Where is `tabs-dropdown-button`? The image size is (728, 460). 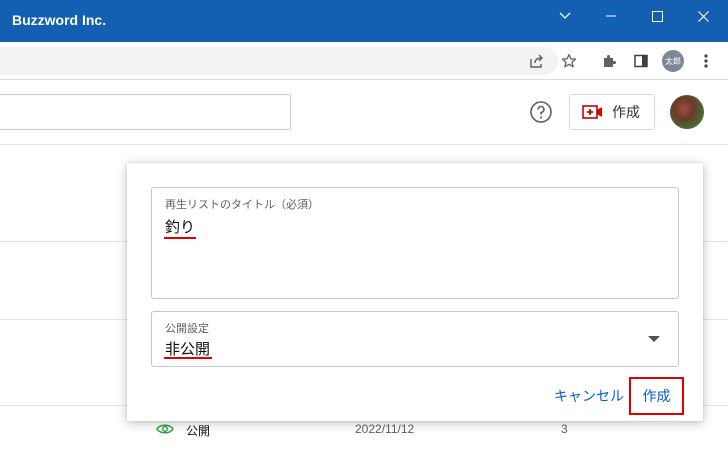 tabs-dropdown-button is located at coordinates (565, 16).